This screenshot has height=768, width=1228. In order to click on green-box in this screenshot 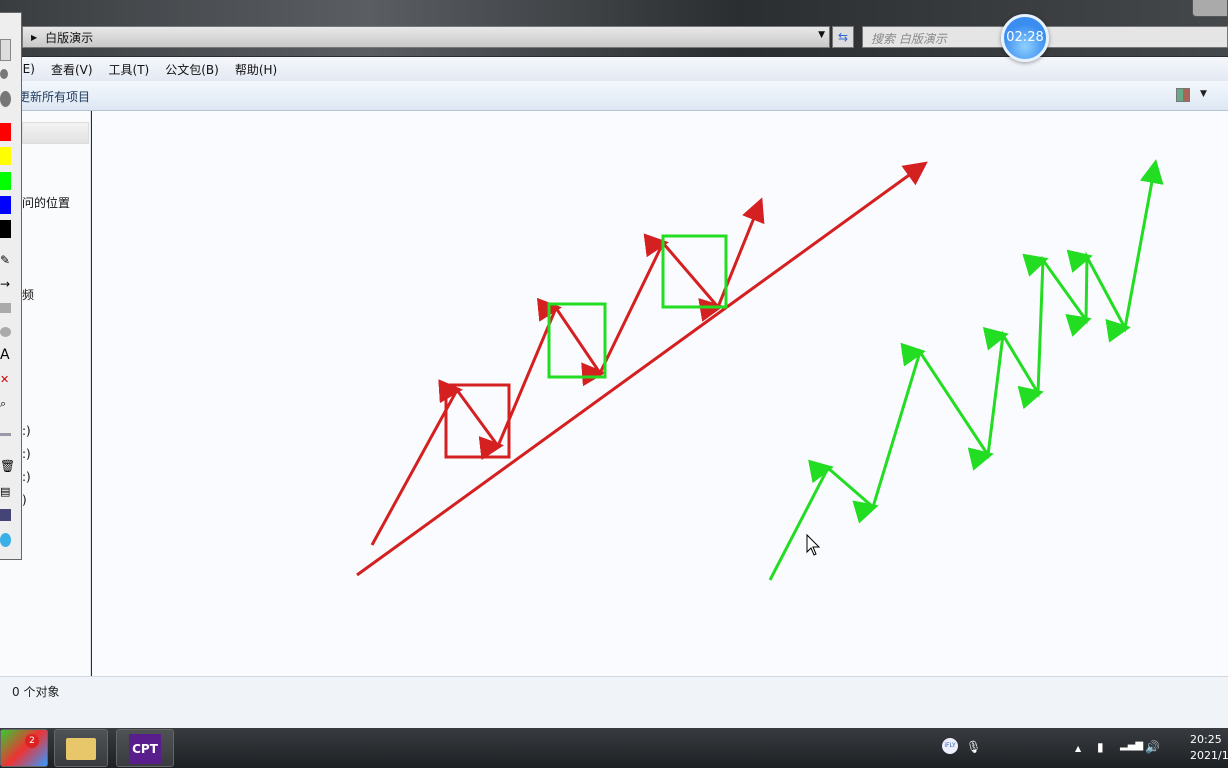, I will do `click(694, 271)`.